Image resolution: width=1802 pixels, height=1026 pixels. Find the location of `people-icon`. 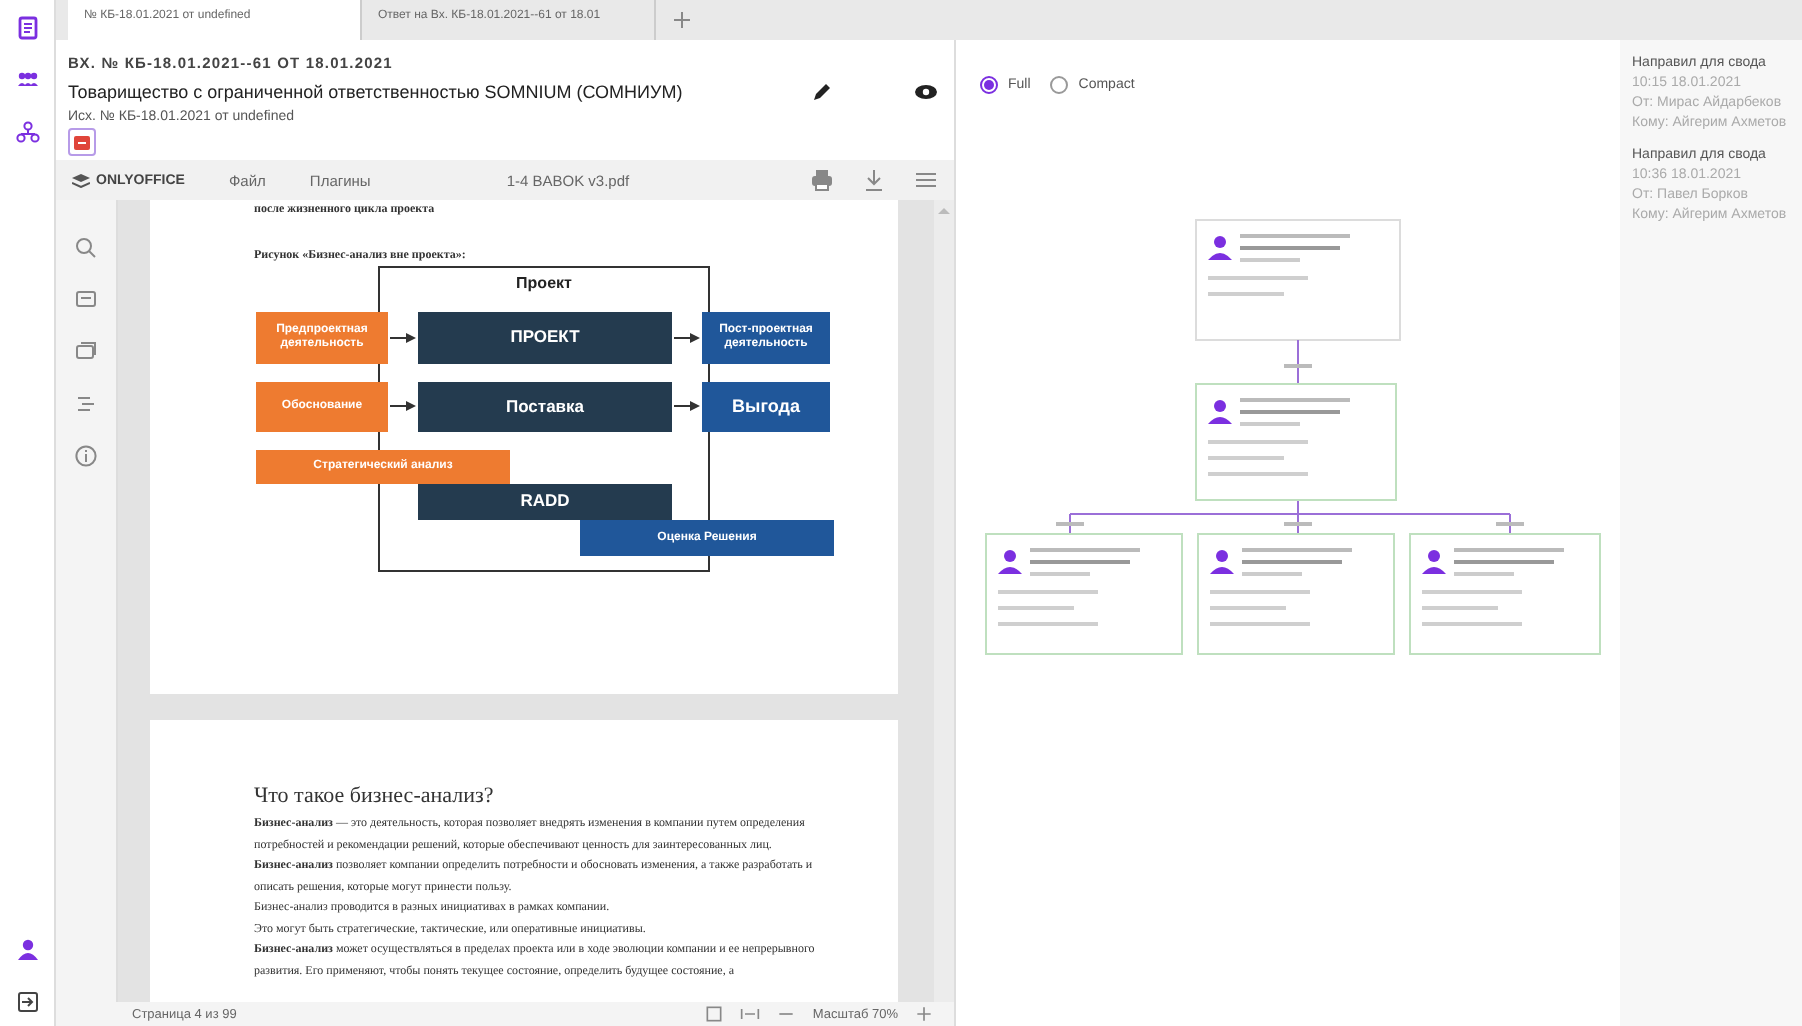

people-icon is located at coordinates (27, 80).